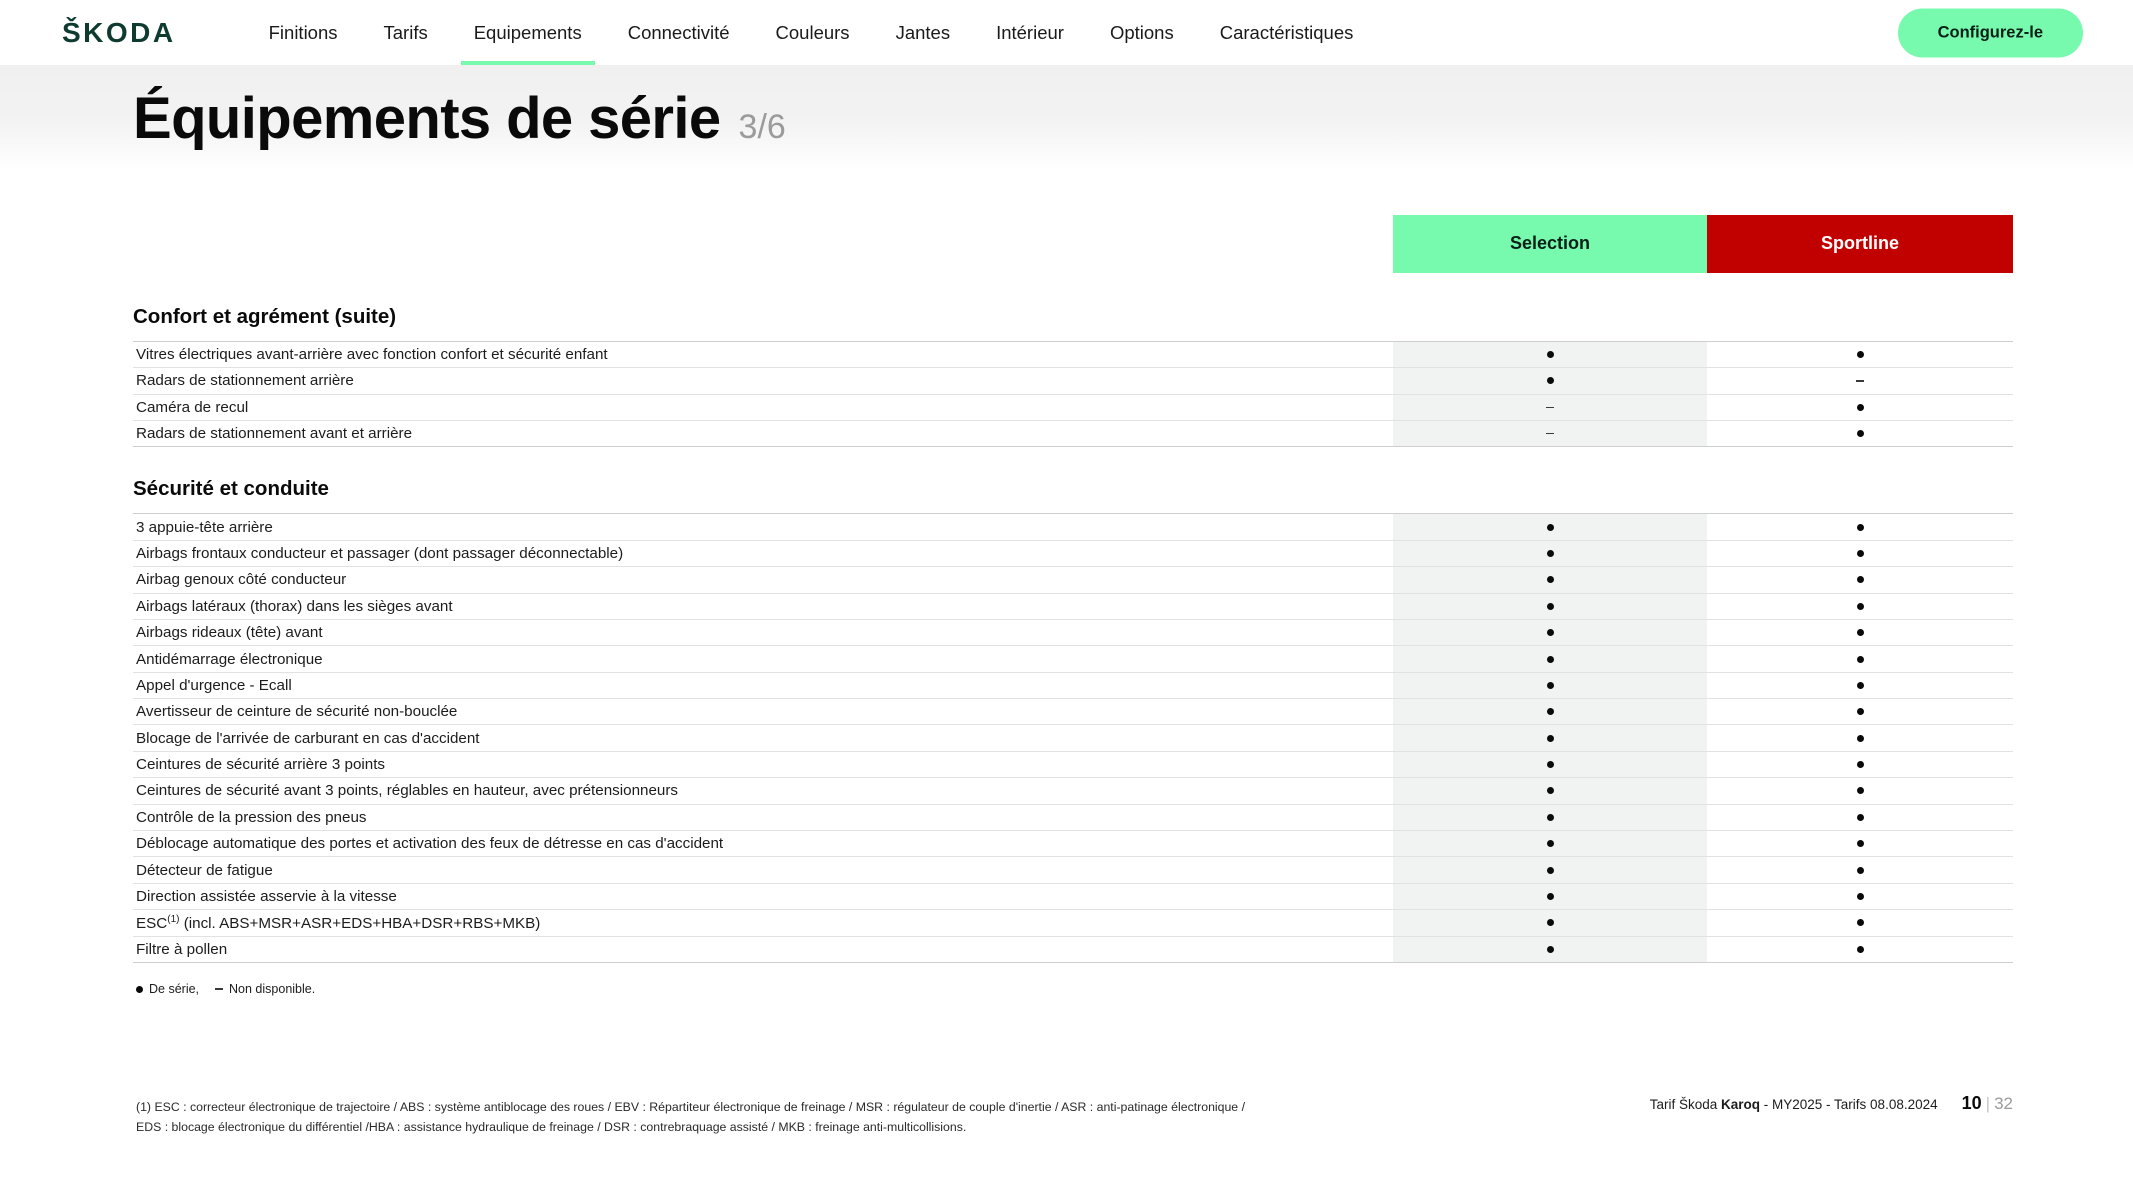  I want to click on footer-page-total: 32, so click(2003, 1103).